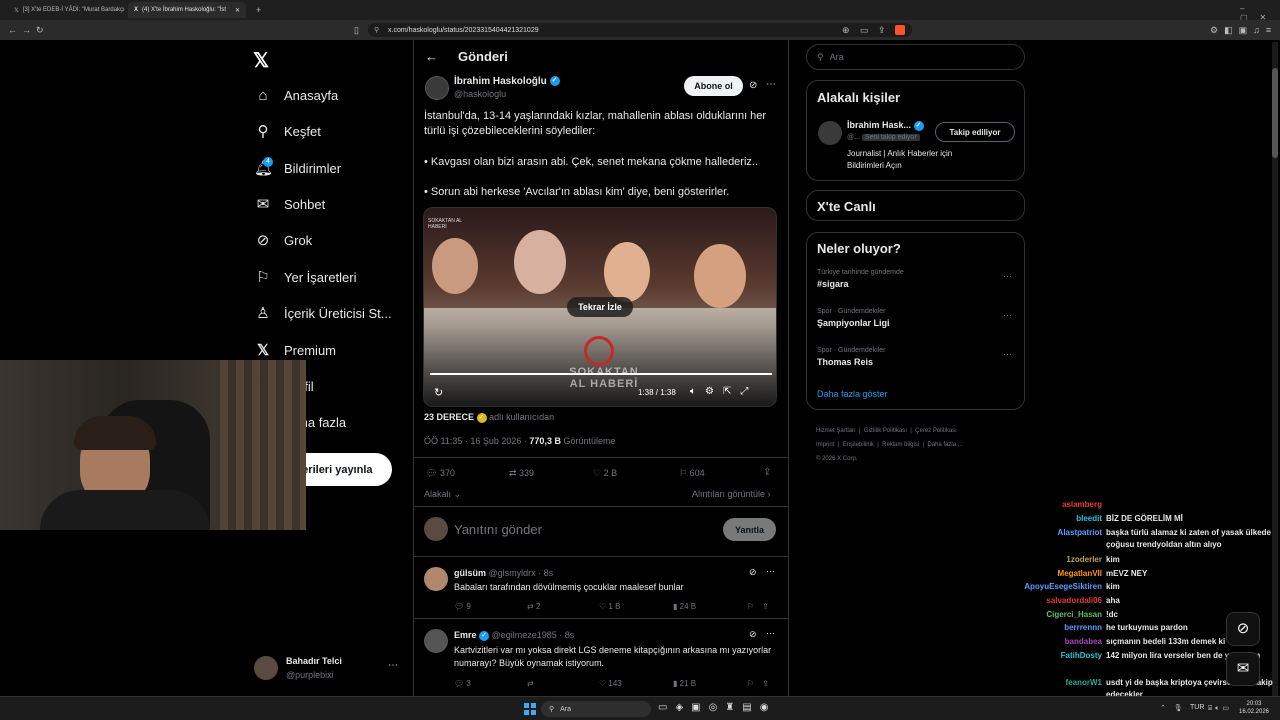 This screenshot has height=720, width=1280. What do you see at coordinates (684, 683) in the screenshot?
I see `reply-views-stat: ▮ 21 B` at bounding box center [684, 683].